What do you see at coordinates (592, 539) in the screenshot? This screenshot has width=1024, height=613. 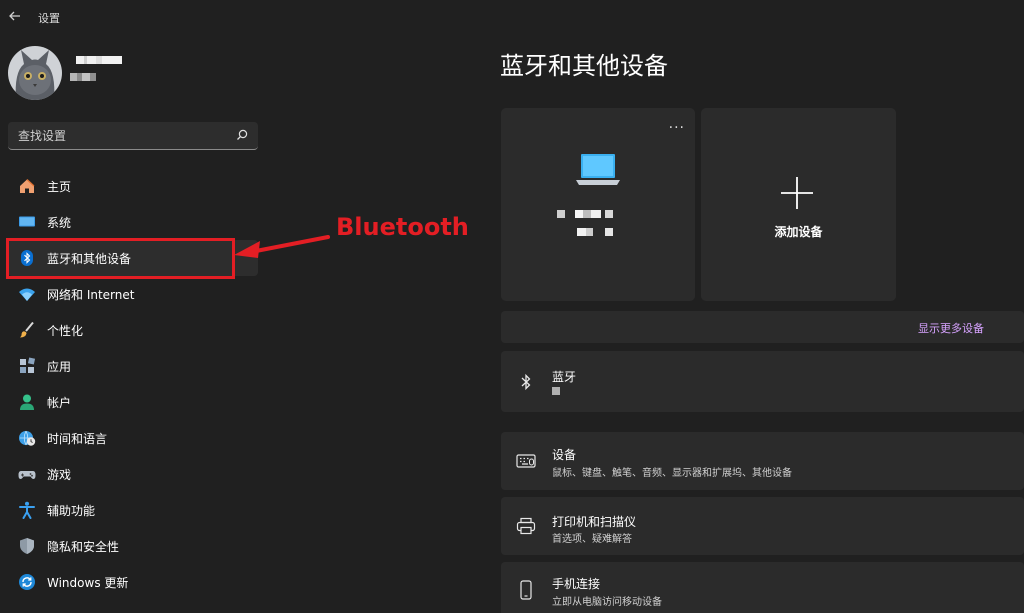 I see `row-subtitle: 首选项、疑难解答` at bounding box center [592, 539].